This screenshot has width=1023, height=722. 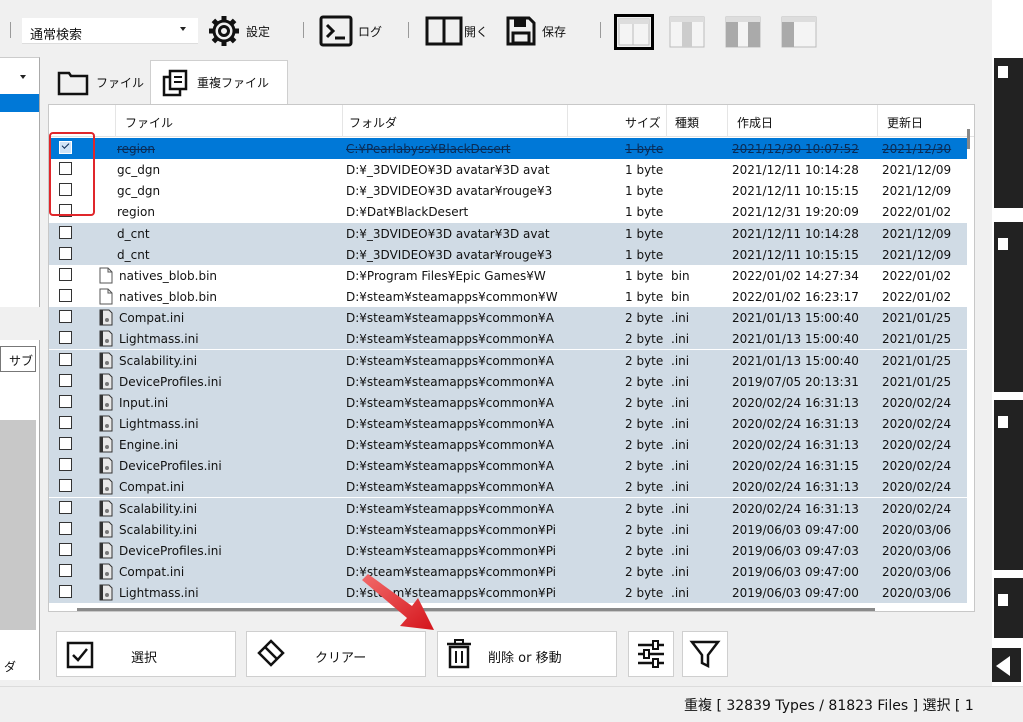 What do you see at coordinates (219, 82) in the screenshot?
I see `tab-duplicates: 重複ファイル` at bounding box center [219, 82].